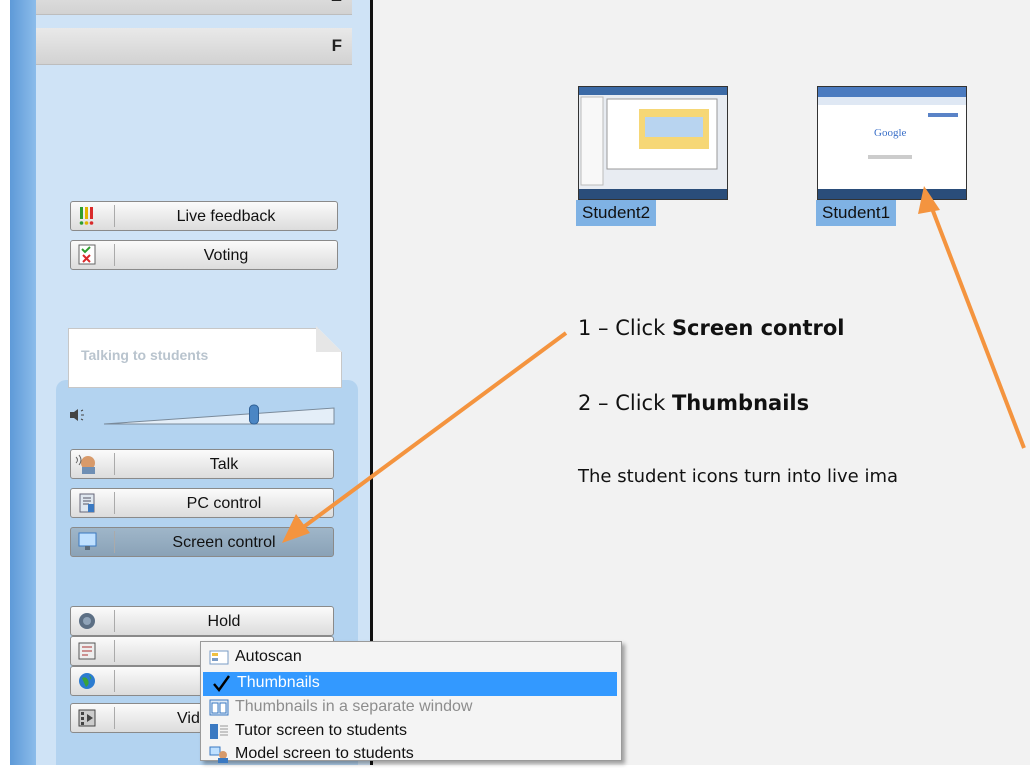  What do you see at coordinates (336, 3) in the screenshot?
I see `group-row-label: E` at bounding box center [336, 3].